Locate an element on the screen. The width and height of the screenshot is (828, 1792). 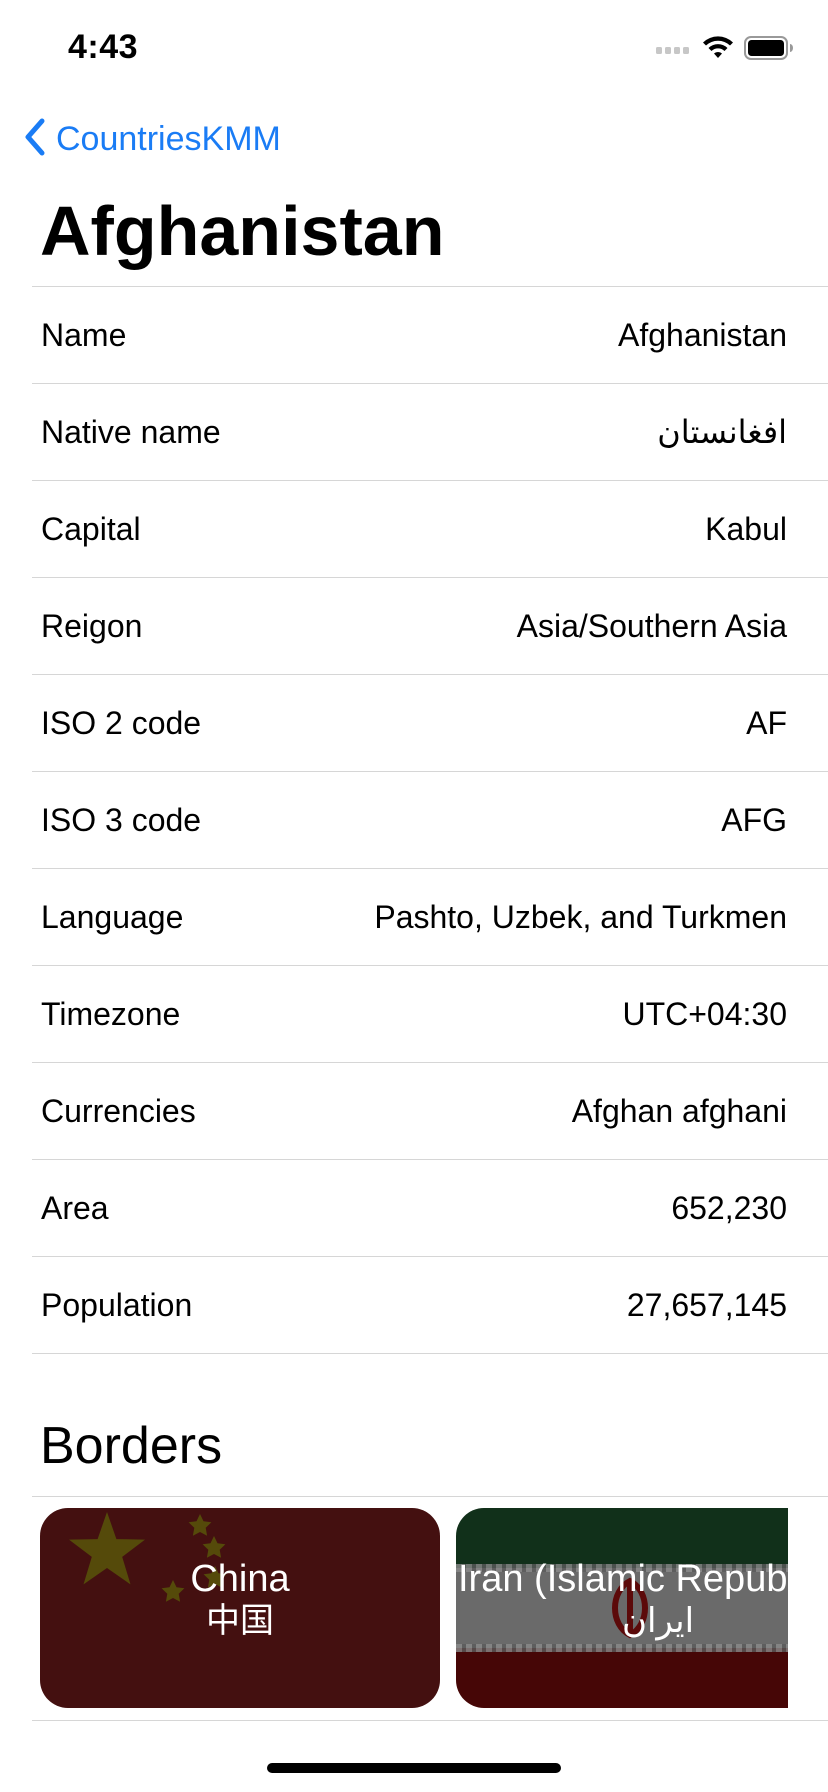
detail-row-language: Language Pashto, Uzbek, and Turkmen is located at coordinates (430, 917).